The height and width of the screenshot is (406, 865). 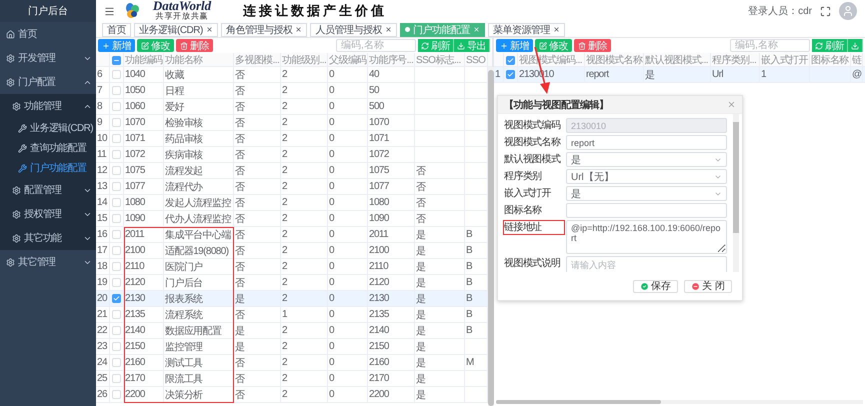 What do you see at coordinates (48, 34) in the screenshot?
I see `nav-item: 首页` at bounding box center [48, 34].